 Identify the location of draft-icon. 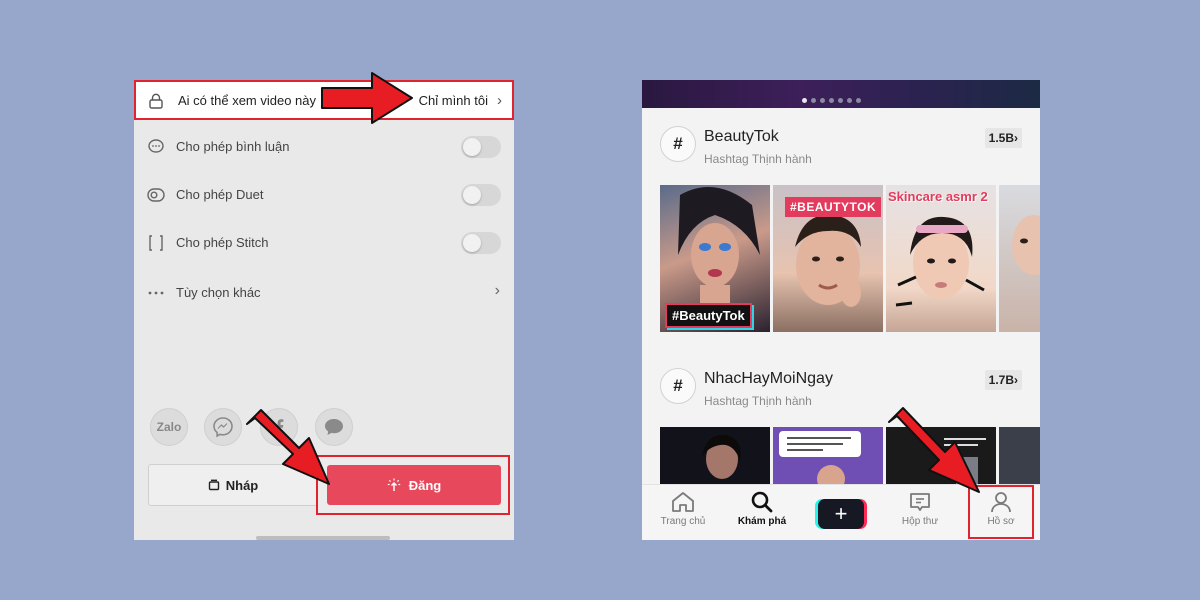
(213, 485).